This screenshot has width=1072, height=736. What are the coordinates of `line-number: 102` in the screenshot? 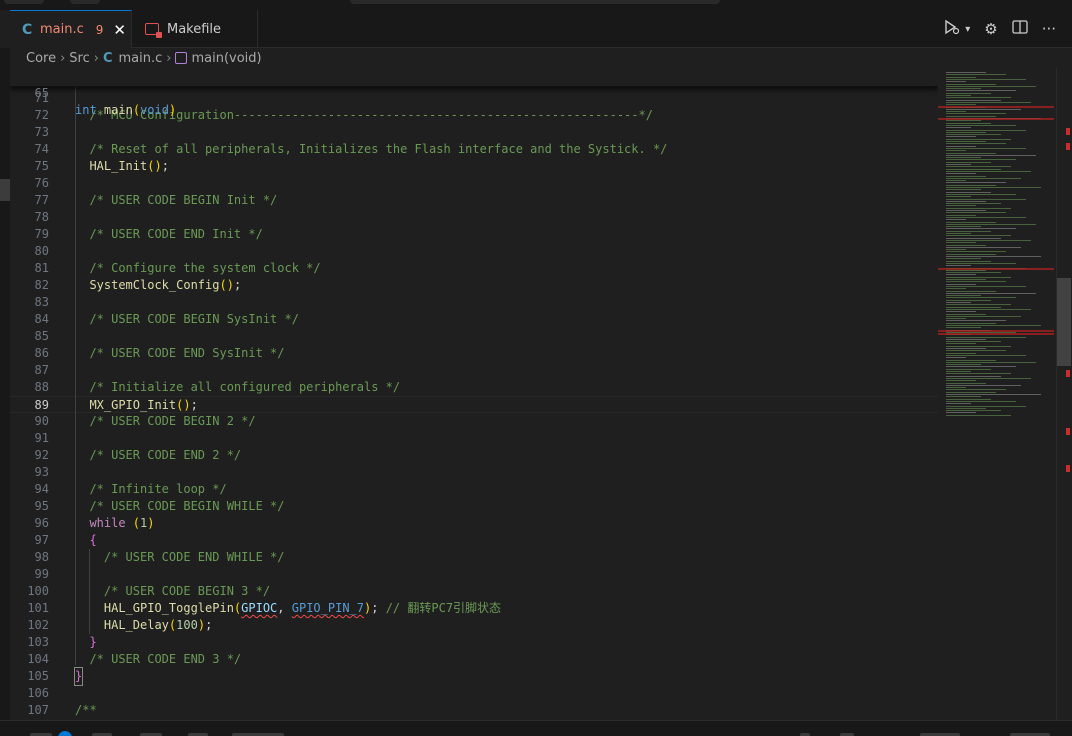 It's located at (38, 625).